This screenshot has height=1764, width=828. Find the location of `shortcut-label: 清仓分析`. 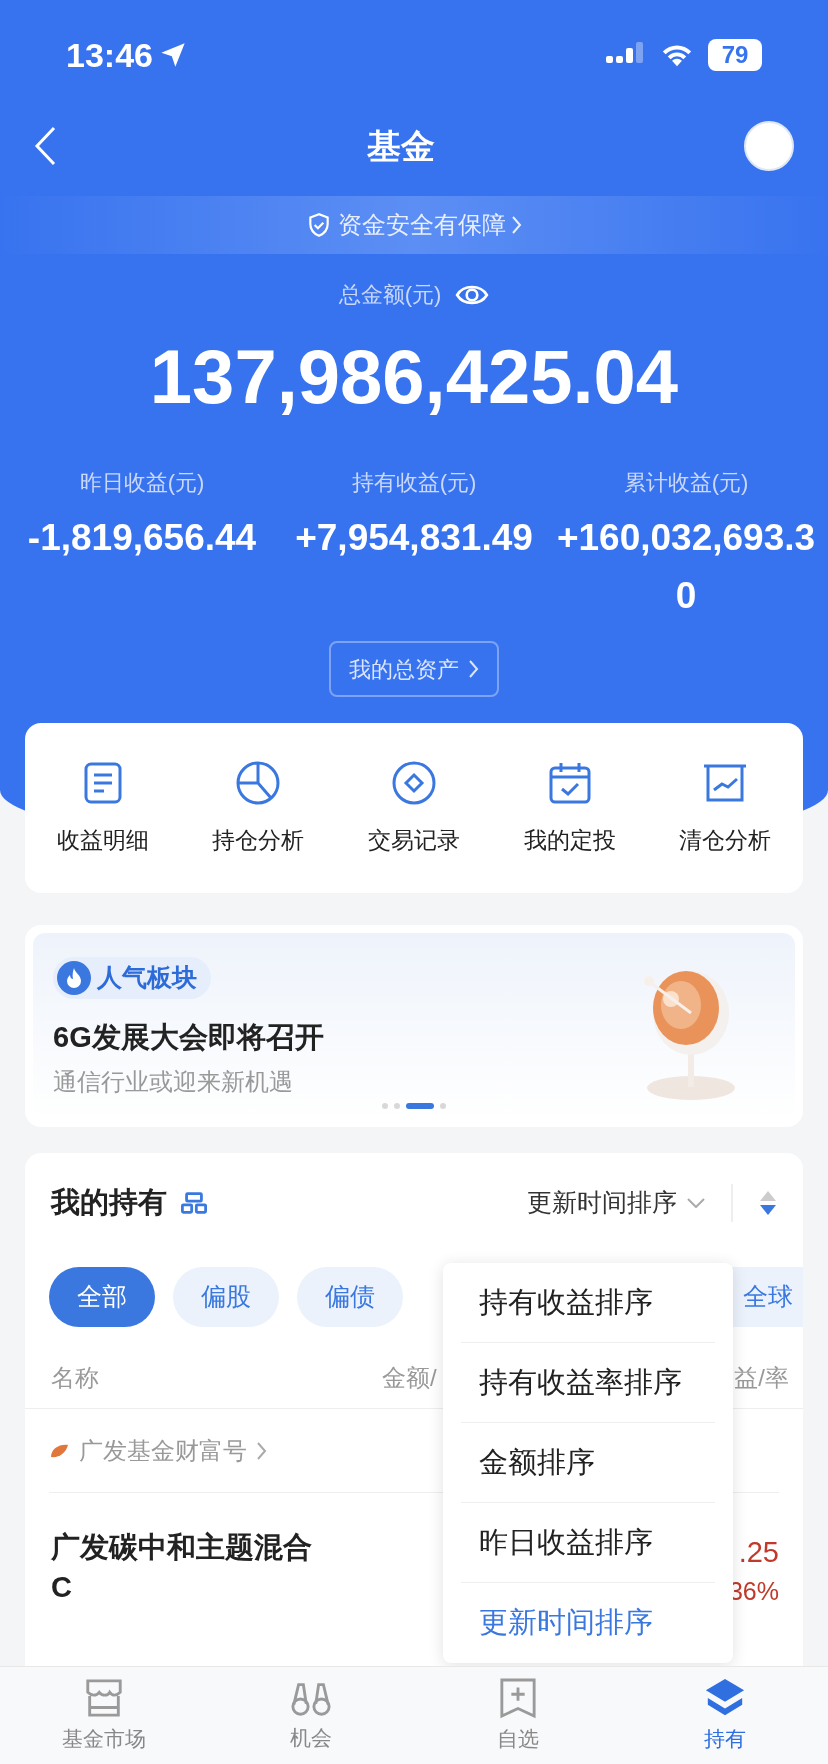

shortcut-label: 清仓分析 is located at coordinates (725, 840).